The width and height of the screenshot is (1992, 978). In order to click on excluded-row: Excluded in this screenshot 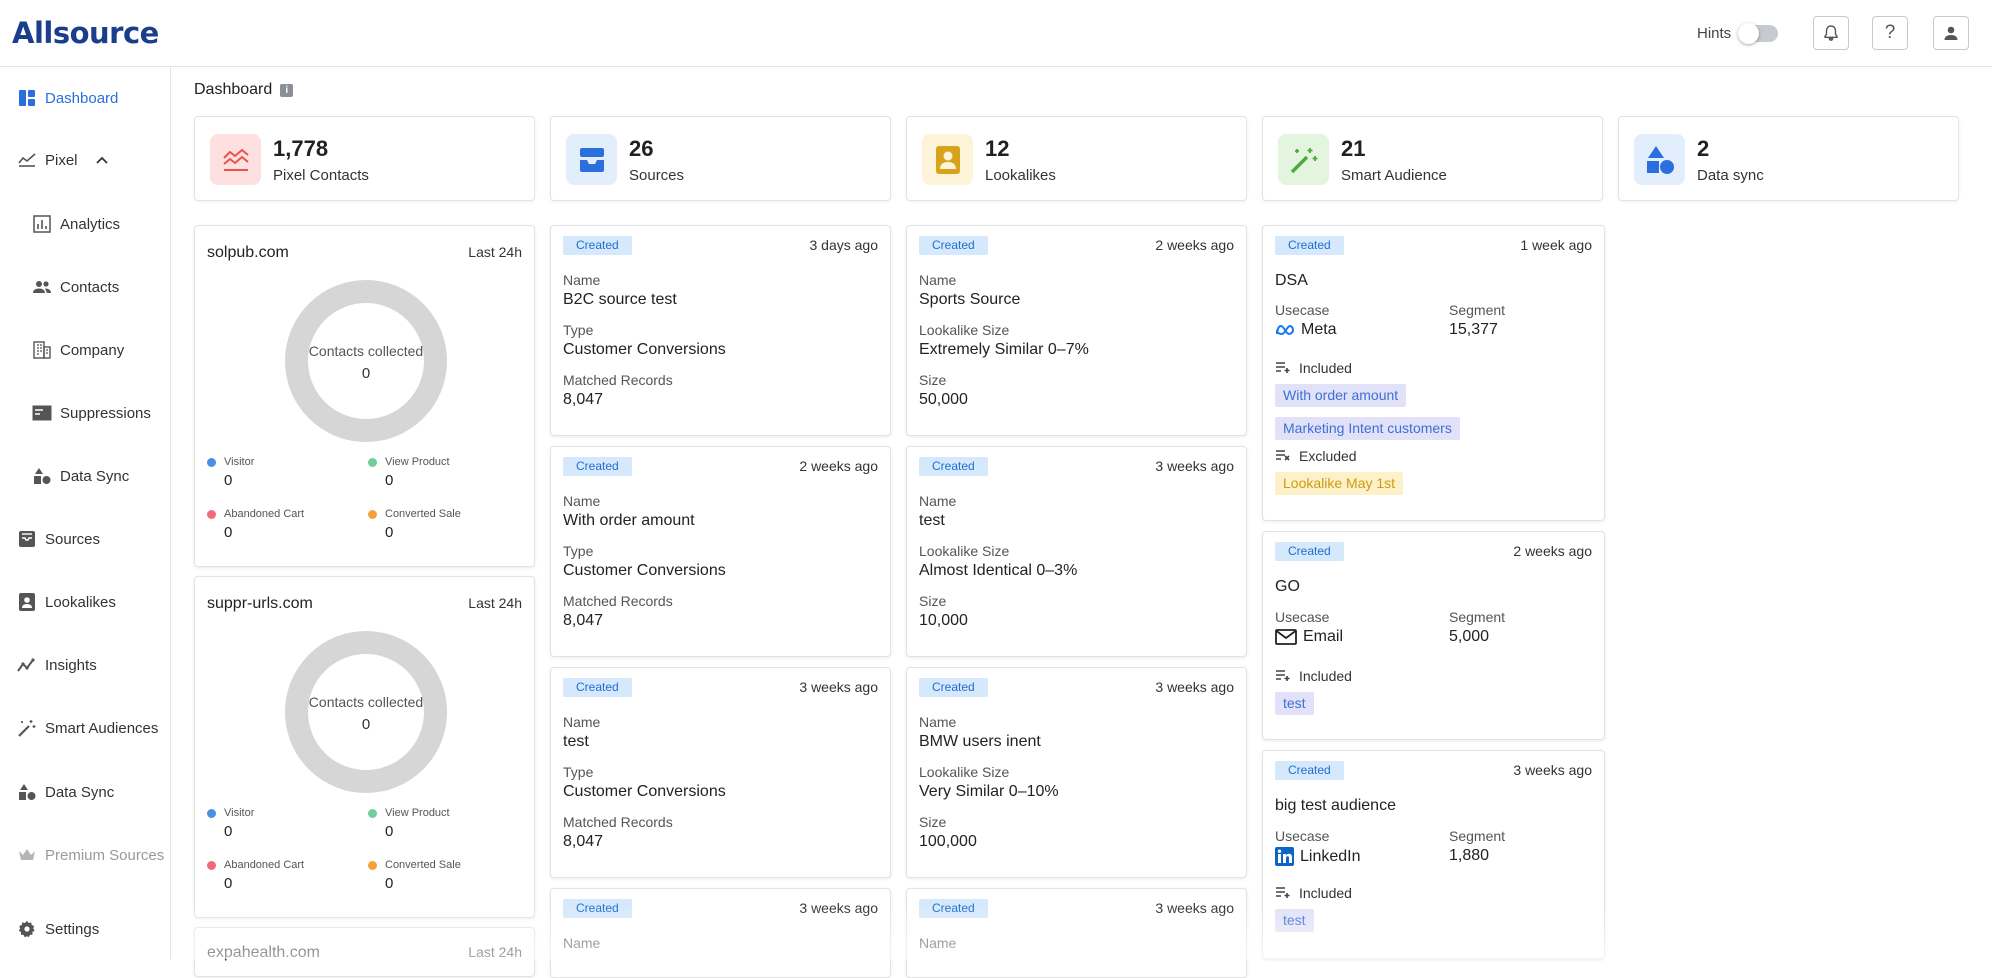, I will do `click(1316, 456)`.